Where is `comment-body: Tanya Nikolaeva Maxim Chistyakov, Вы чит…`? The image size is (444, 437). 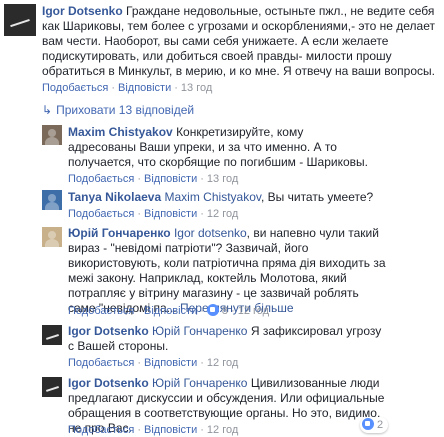
comment-body: Tanya Nikolaeva Maxim Chistyakov, Вы чит… is located at coordinates (220, 197).